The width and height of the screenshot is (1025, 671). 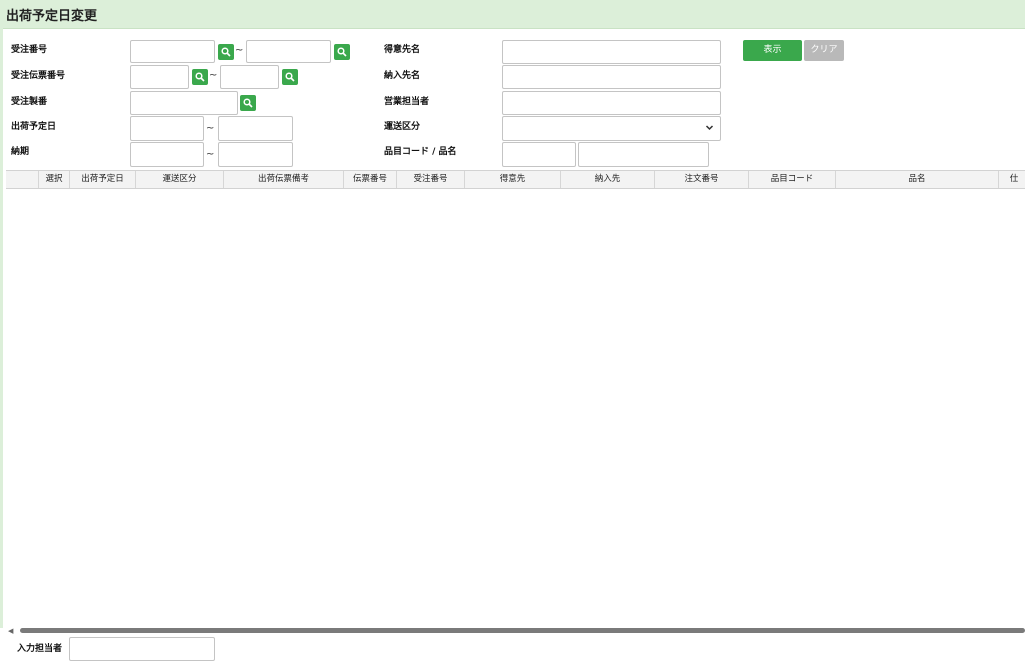 I want to click on item-code-name-label: 品目コード / 品名, so click(x=420, y=152).